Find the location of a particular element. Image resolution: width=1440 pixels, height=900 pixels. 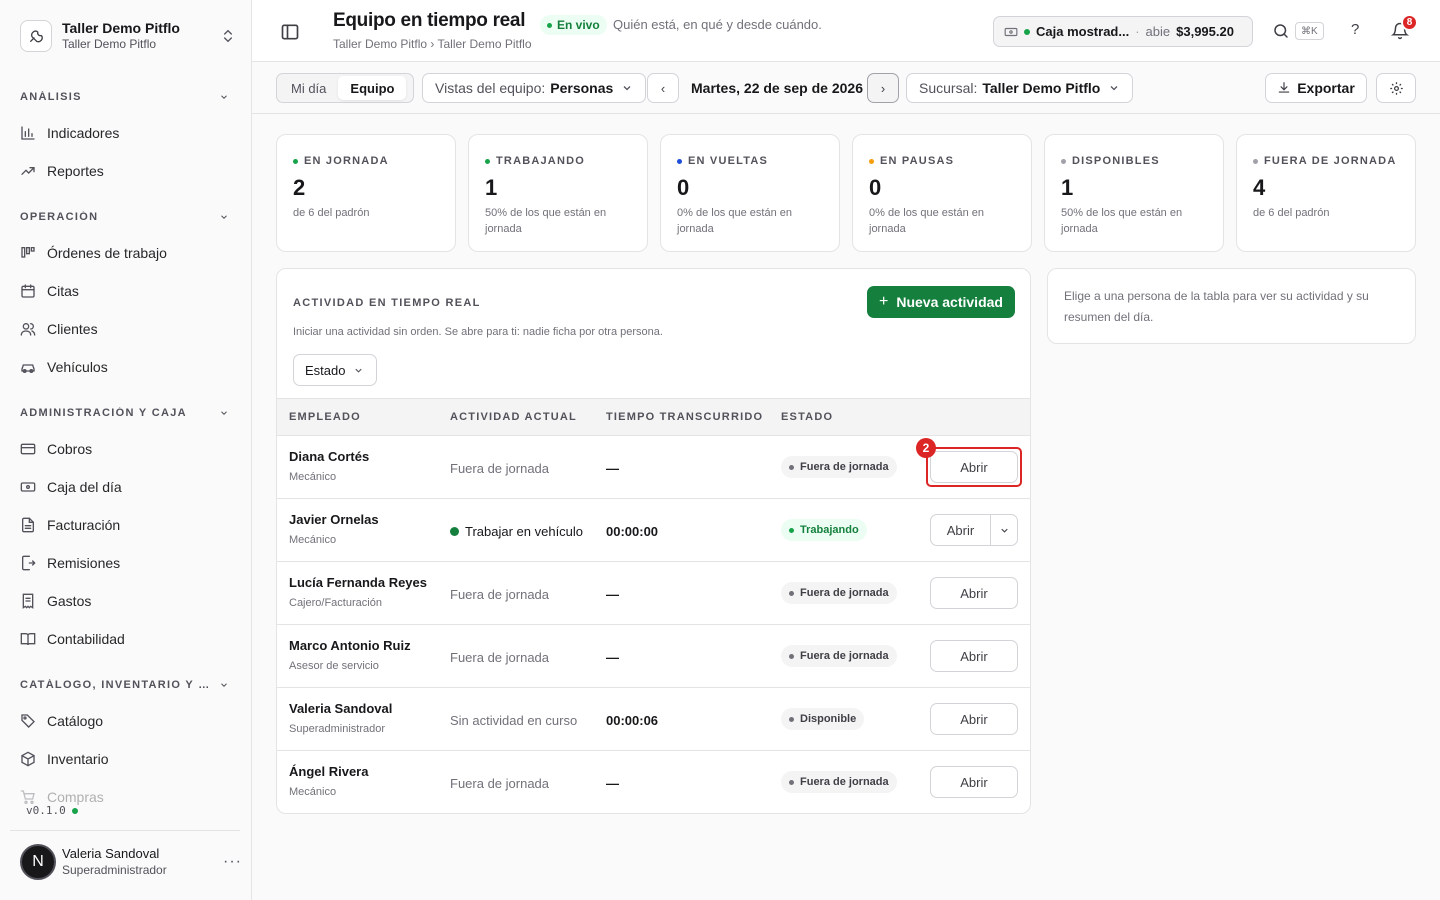

kanban-icon is located at coordinates (28, 252).